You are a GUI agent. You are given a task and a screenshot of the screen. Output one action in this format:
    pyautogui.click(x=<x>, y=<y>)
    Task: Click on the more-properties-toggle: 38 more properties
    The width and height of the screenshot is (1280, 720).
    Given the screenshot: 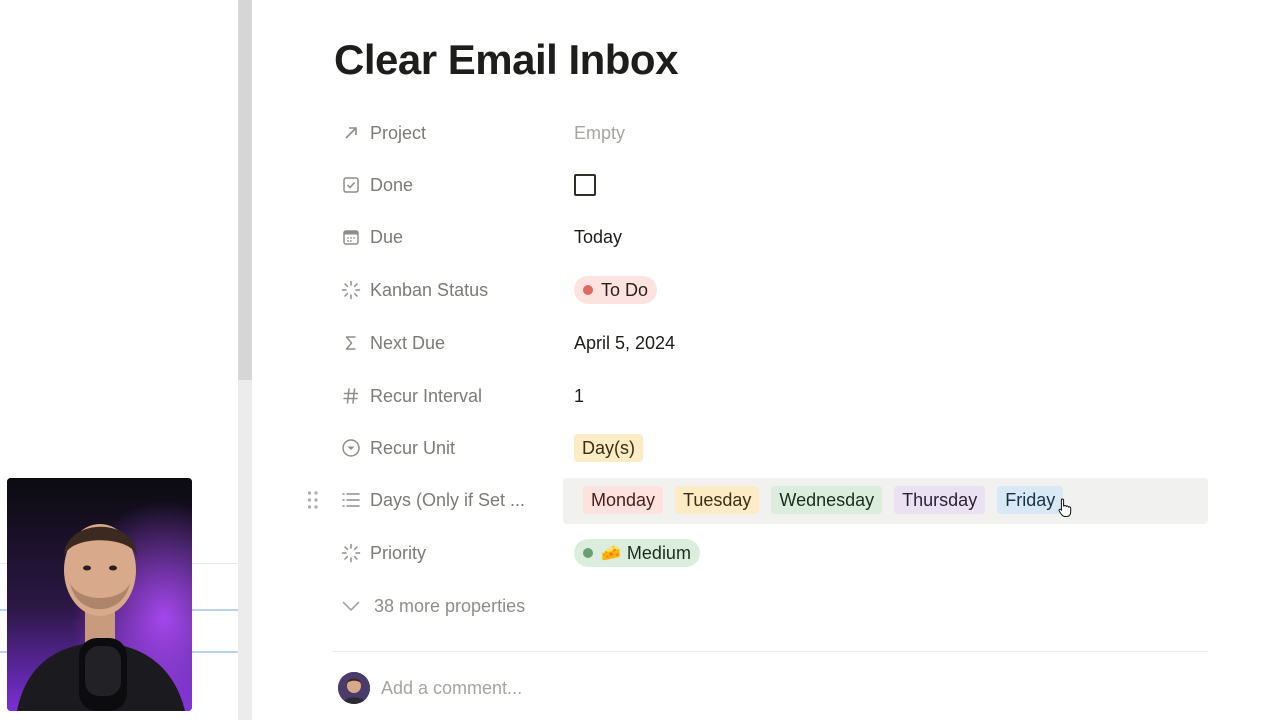 What is the action you would take?
    pyautogui.click(x=432, y=606)
    